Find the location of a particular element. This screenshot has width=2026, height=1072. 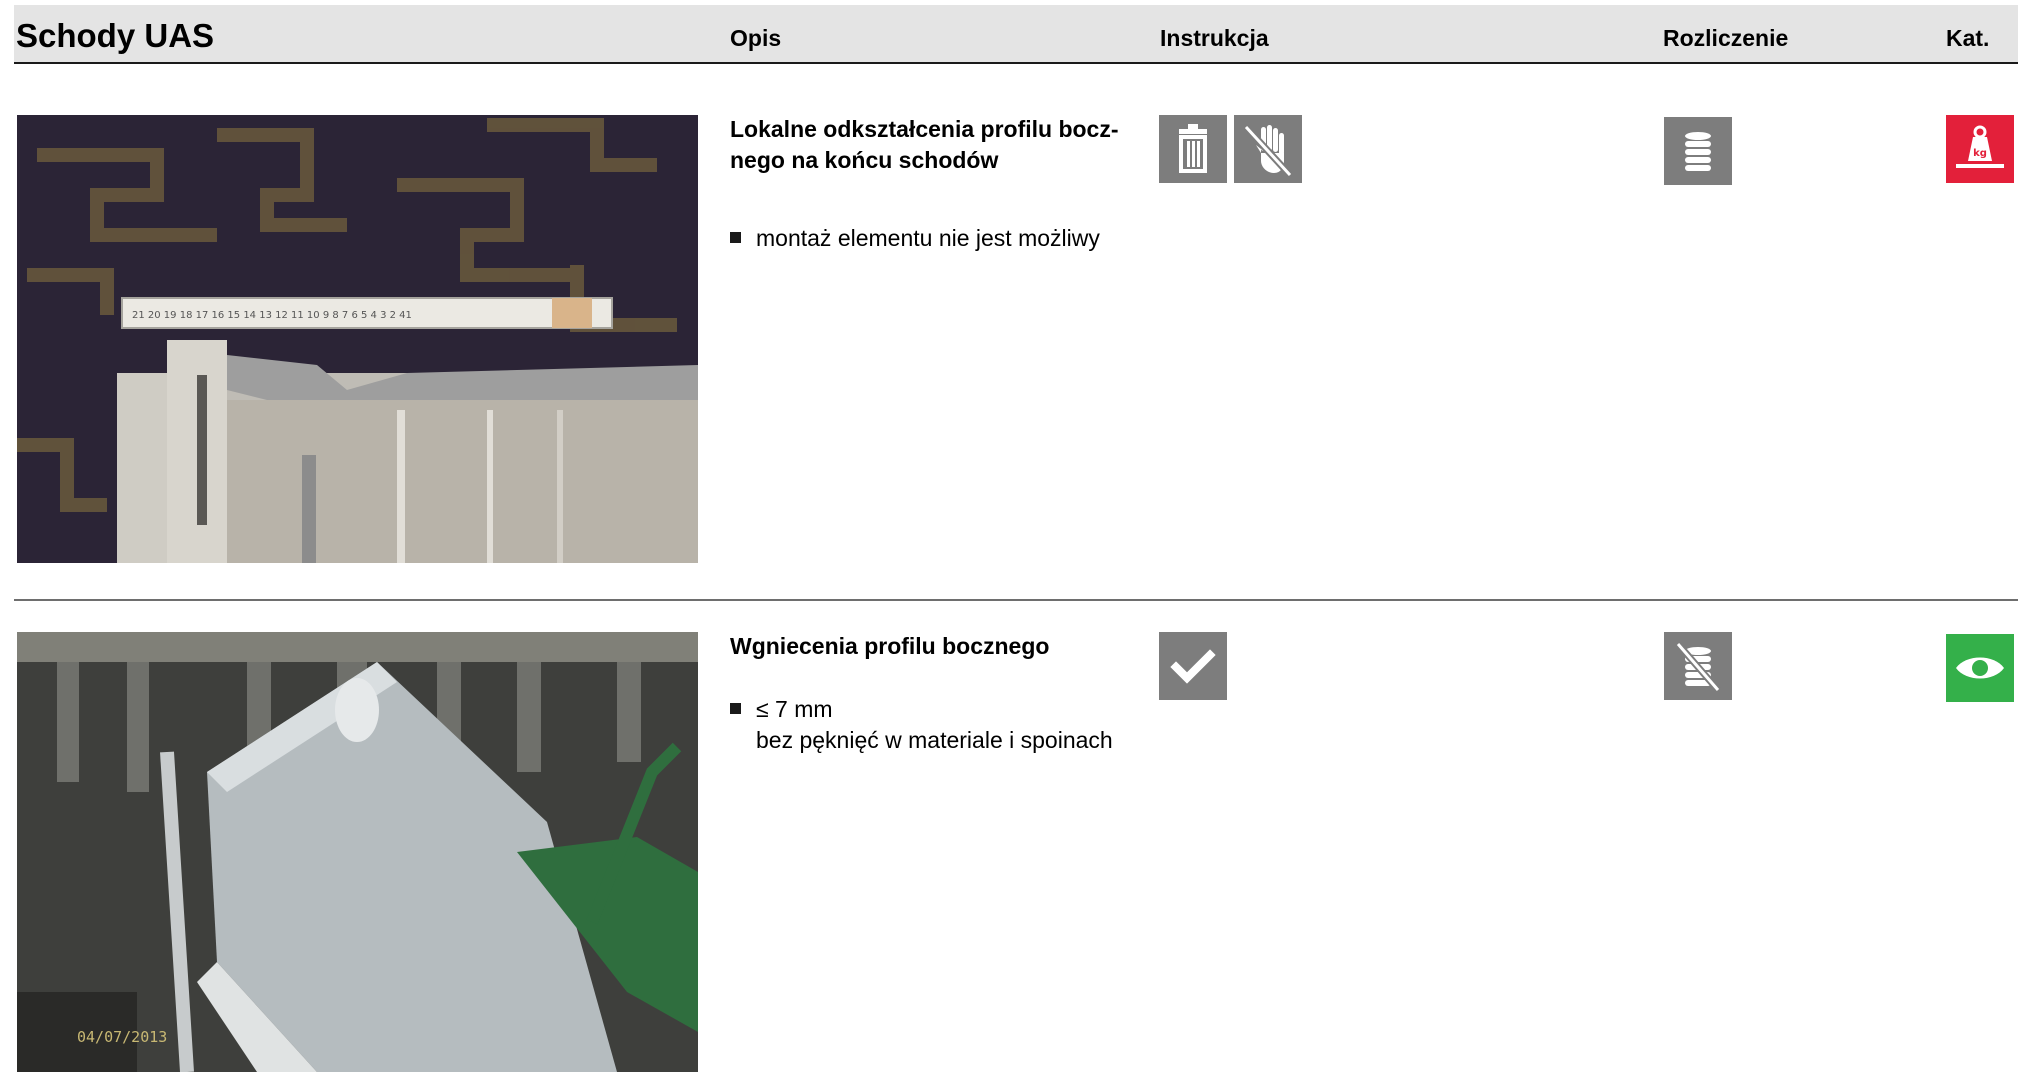

item-title-2-text: Wgniecenia profilu bocznego is located at coordinates (890, 646).